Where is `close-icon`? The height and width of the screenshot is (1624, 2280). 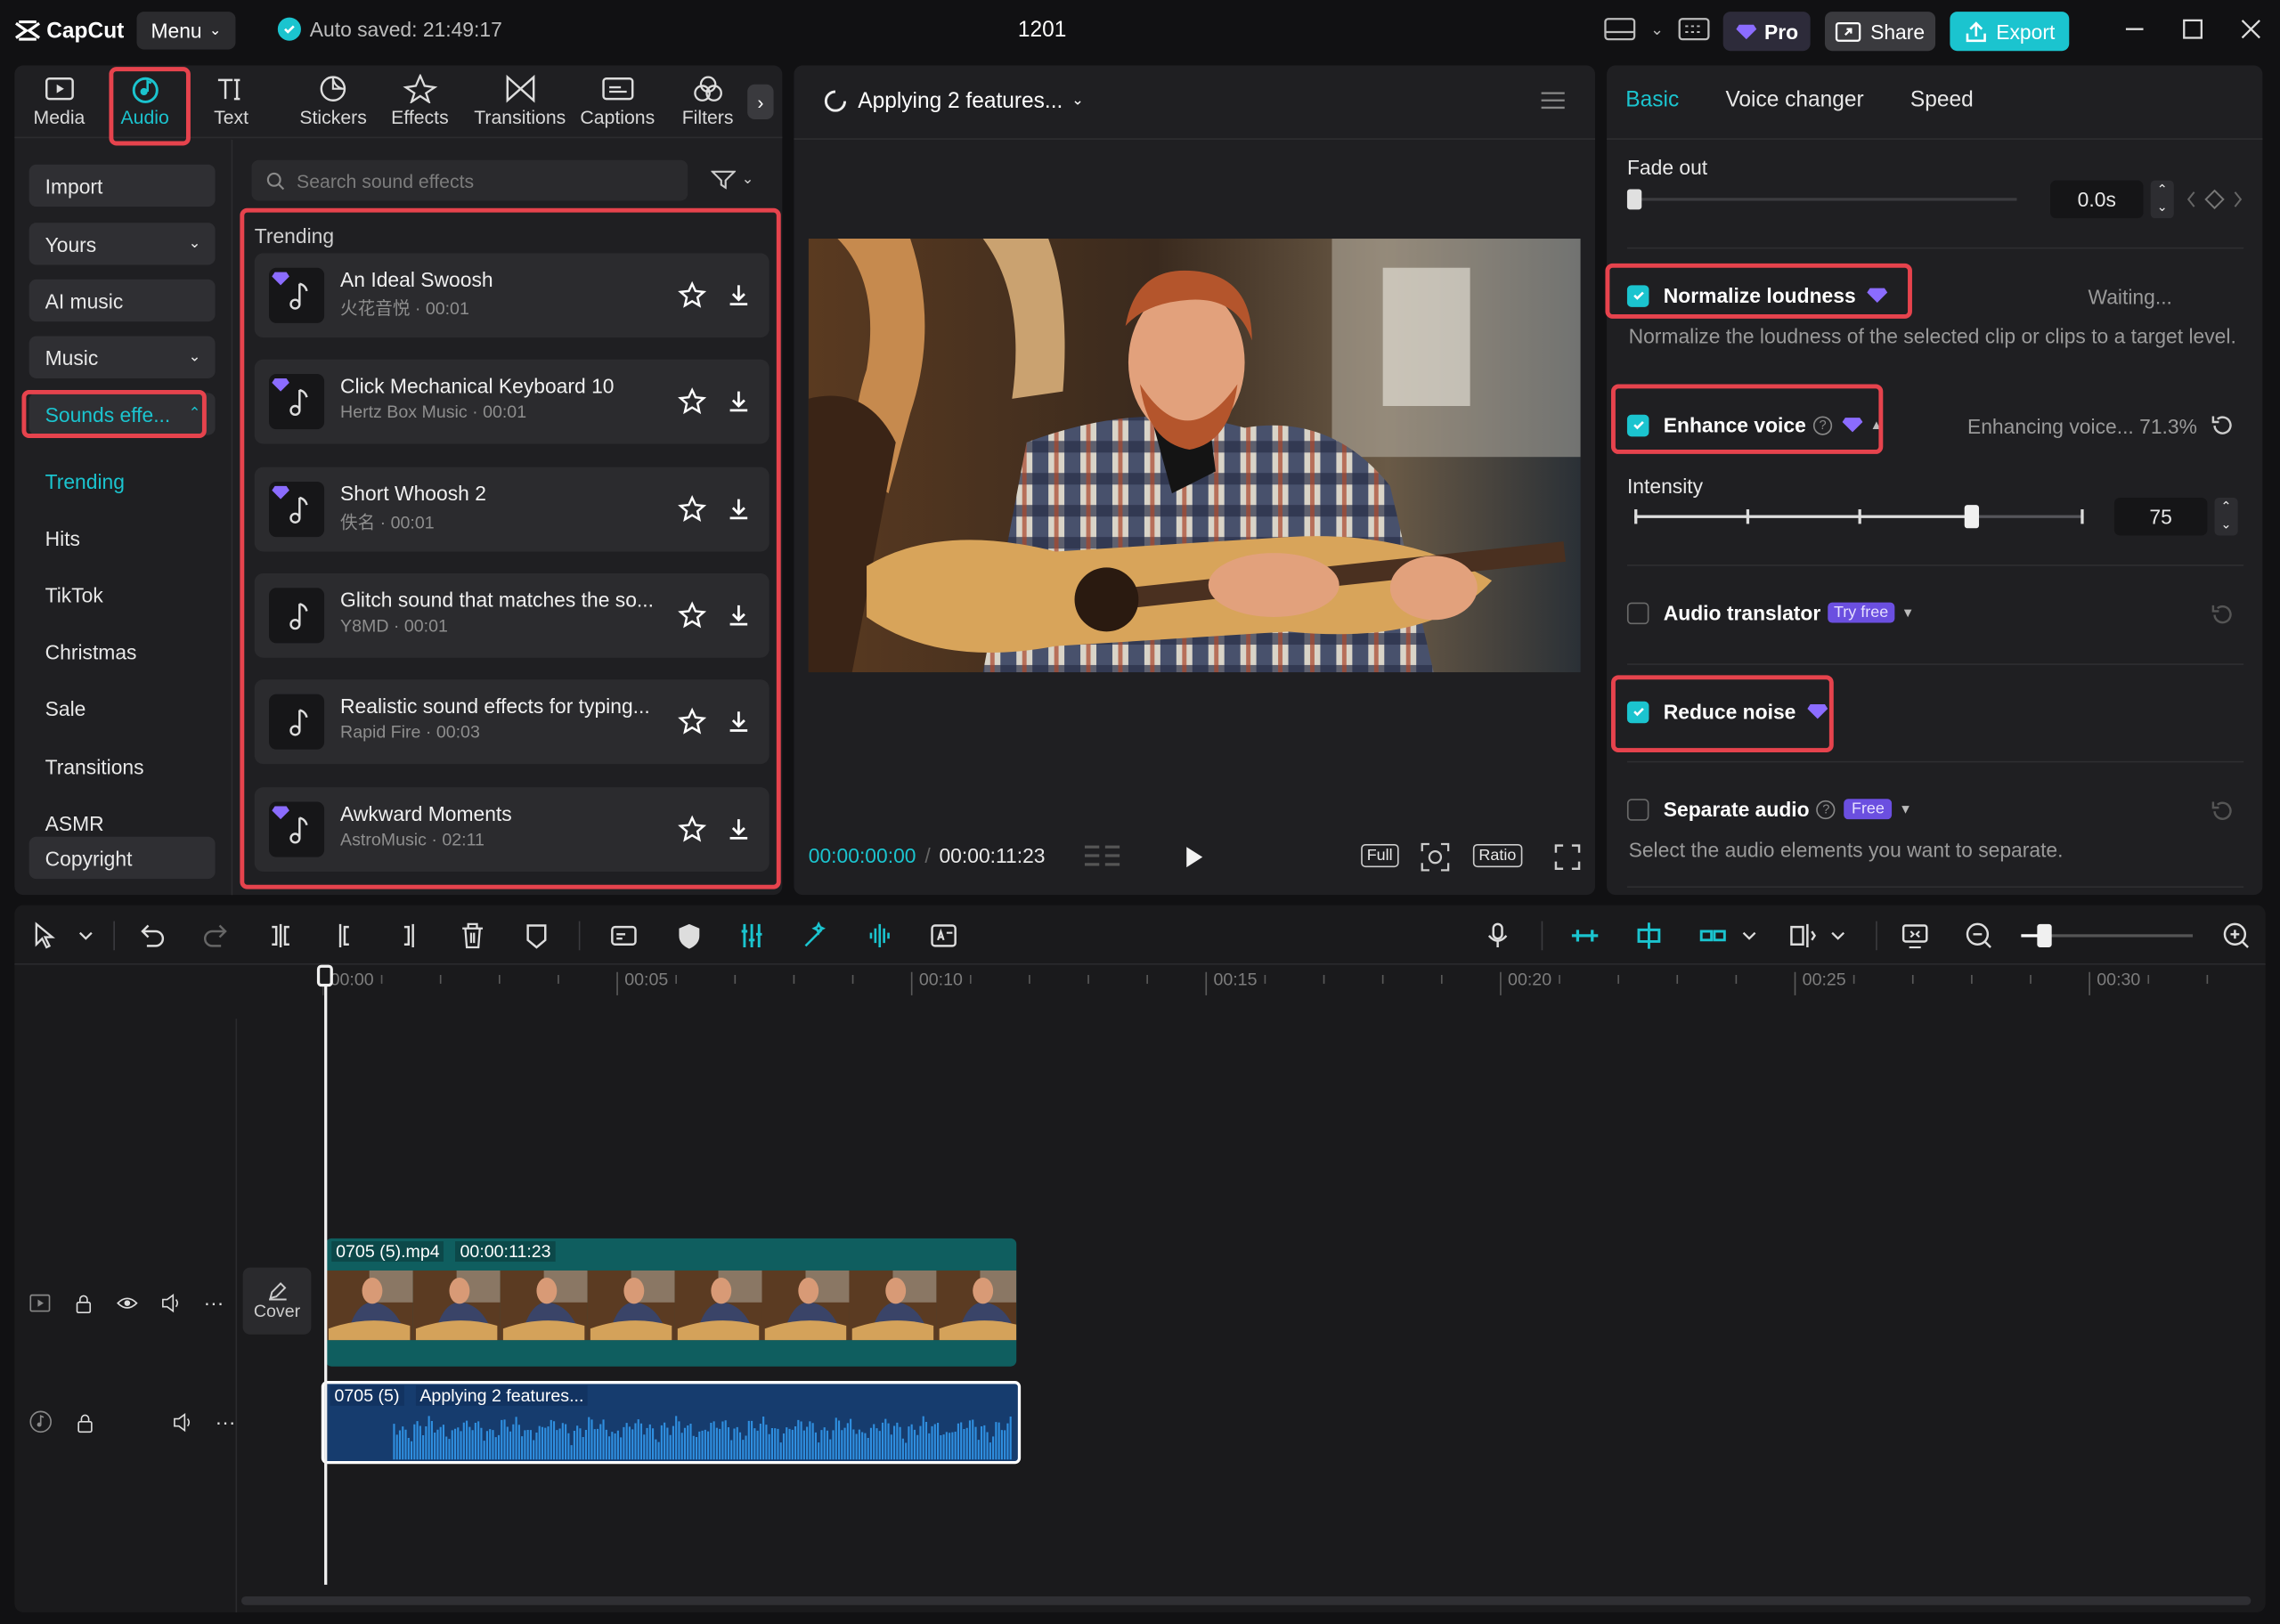 close-icon is located at coordinates (2250, 29).